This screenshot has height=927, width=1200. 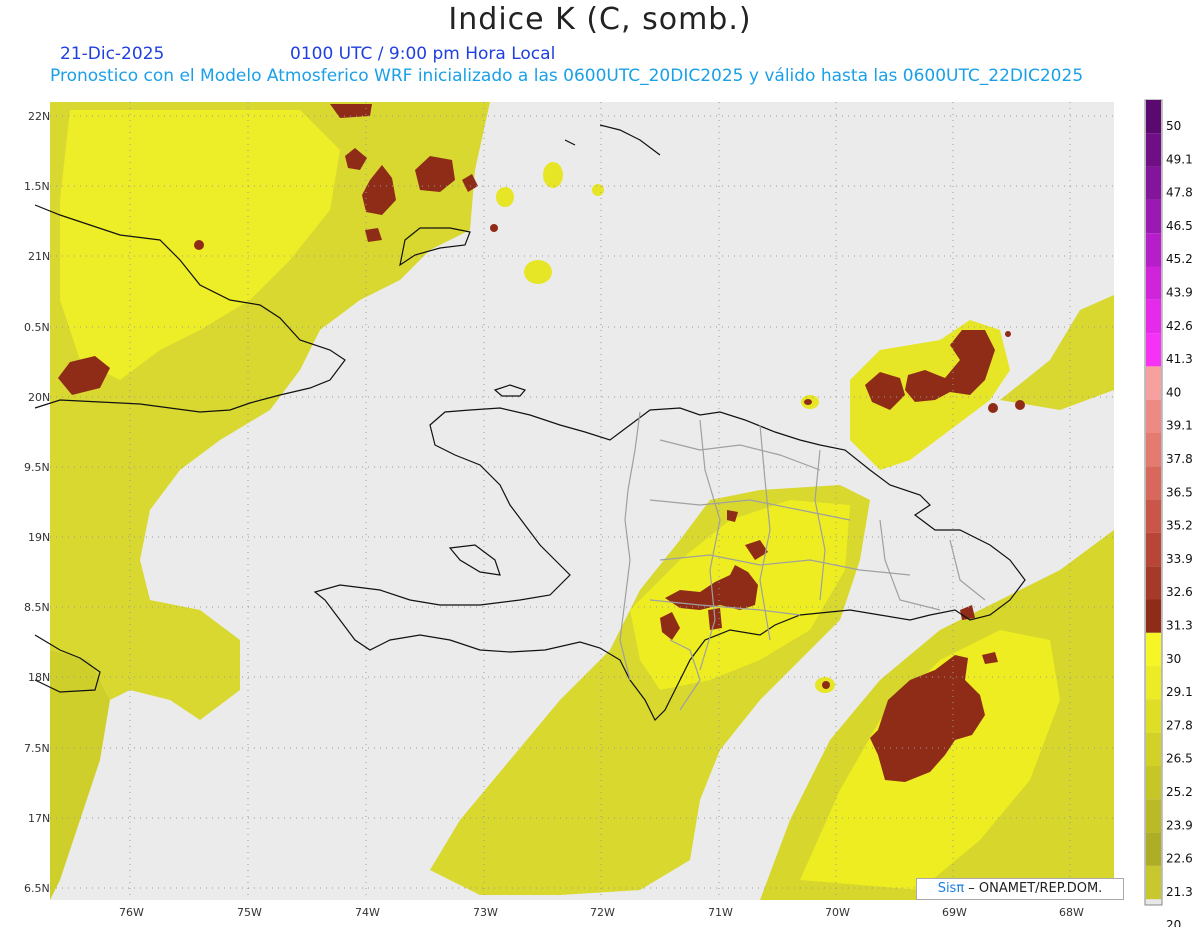 I want to click on colorbar-label: 29.1, so click(x=1179, y=692).